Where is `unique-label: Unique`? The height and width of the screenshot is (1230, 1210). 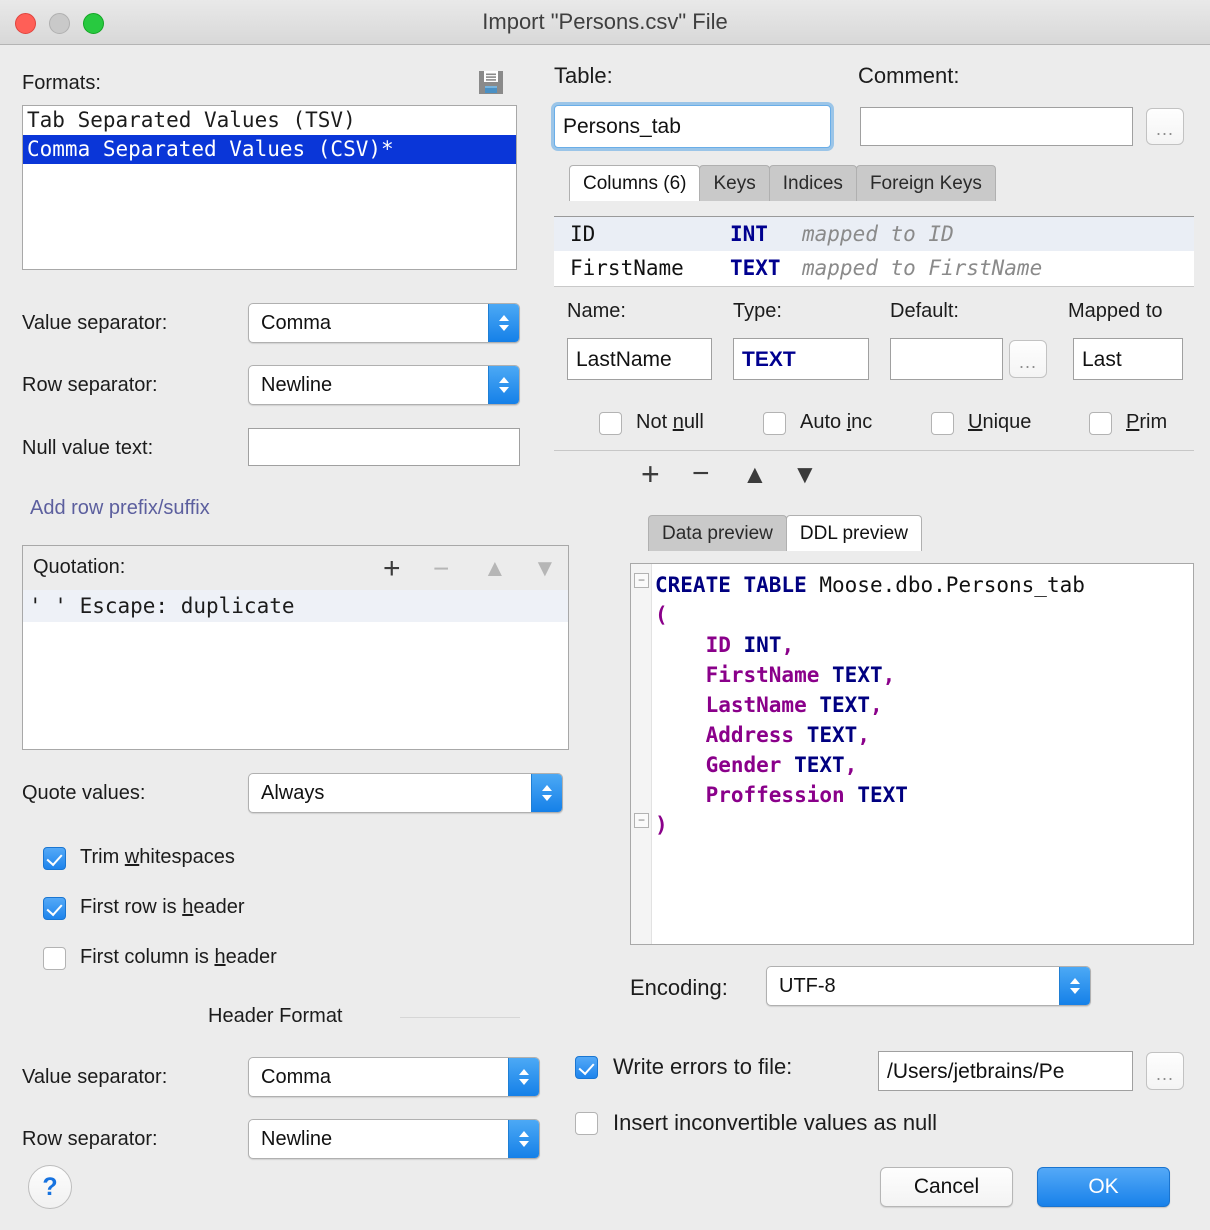 unique-label: Unique is located at coordinates (1000, 422).